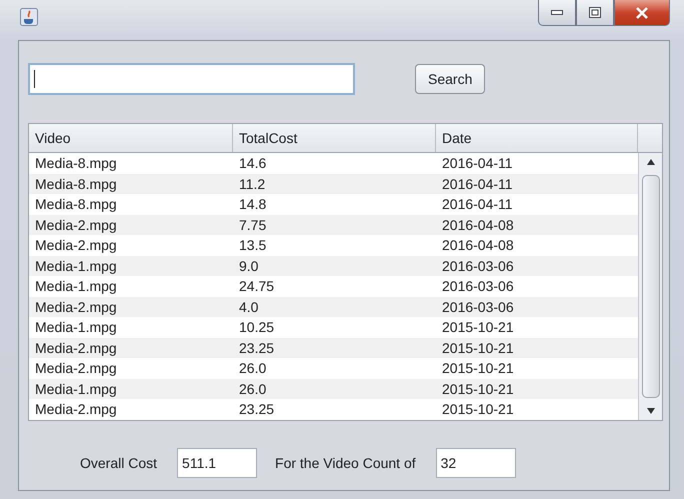 The height and width of the screenshot is (499, 684). Describe the element at coordinates (334, 138) in the screenshot. I see `column-header: TotalCost` at that location.